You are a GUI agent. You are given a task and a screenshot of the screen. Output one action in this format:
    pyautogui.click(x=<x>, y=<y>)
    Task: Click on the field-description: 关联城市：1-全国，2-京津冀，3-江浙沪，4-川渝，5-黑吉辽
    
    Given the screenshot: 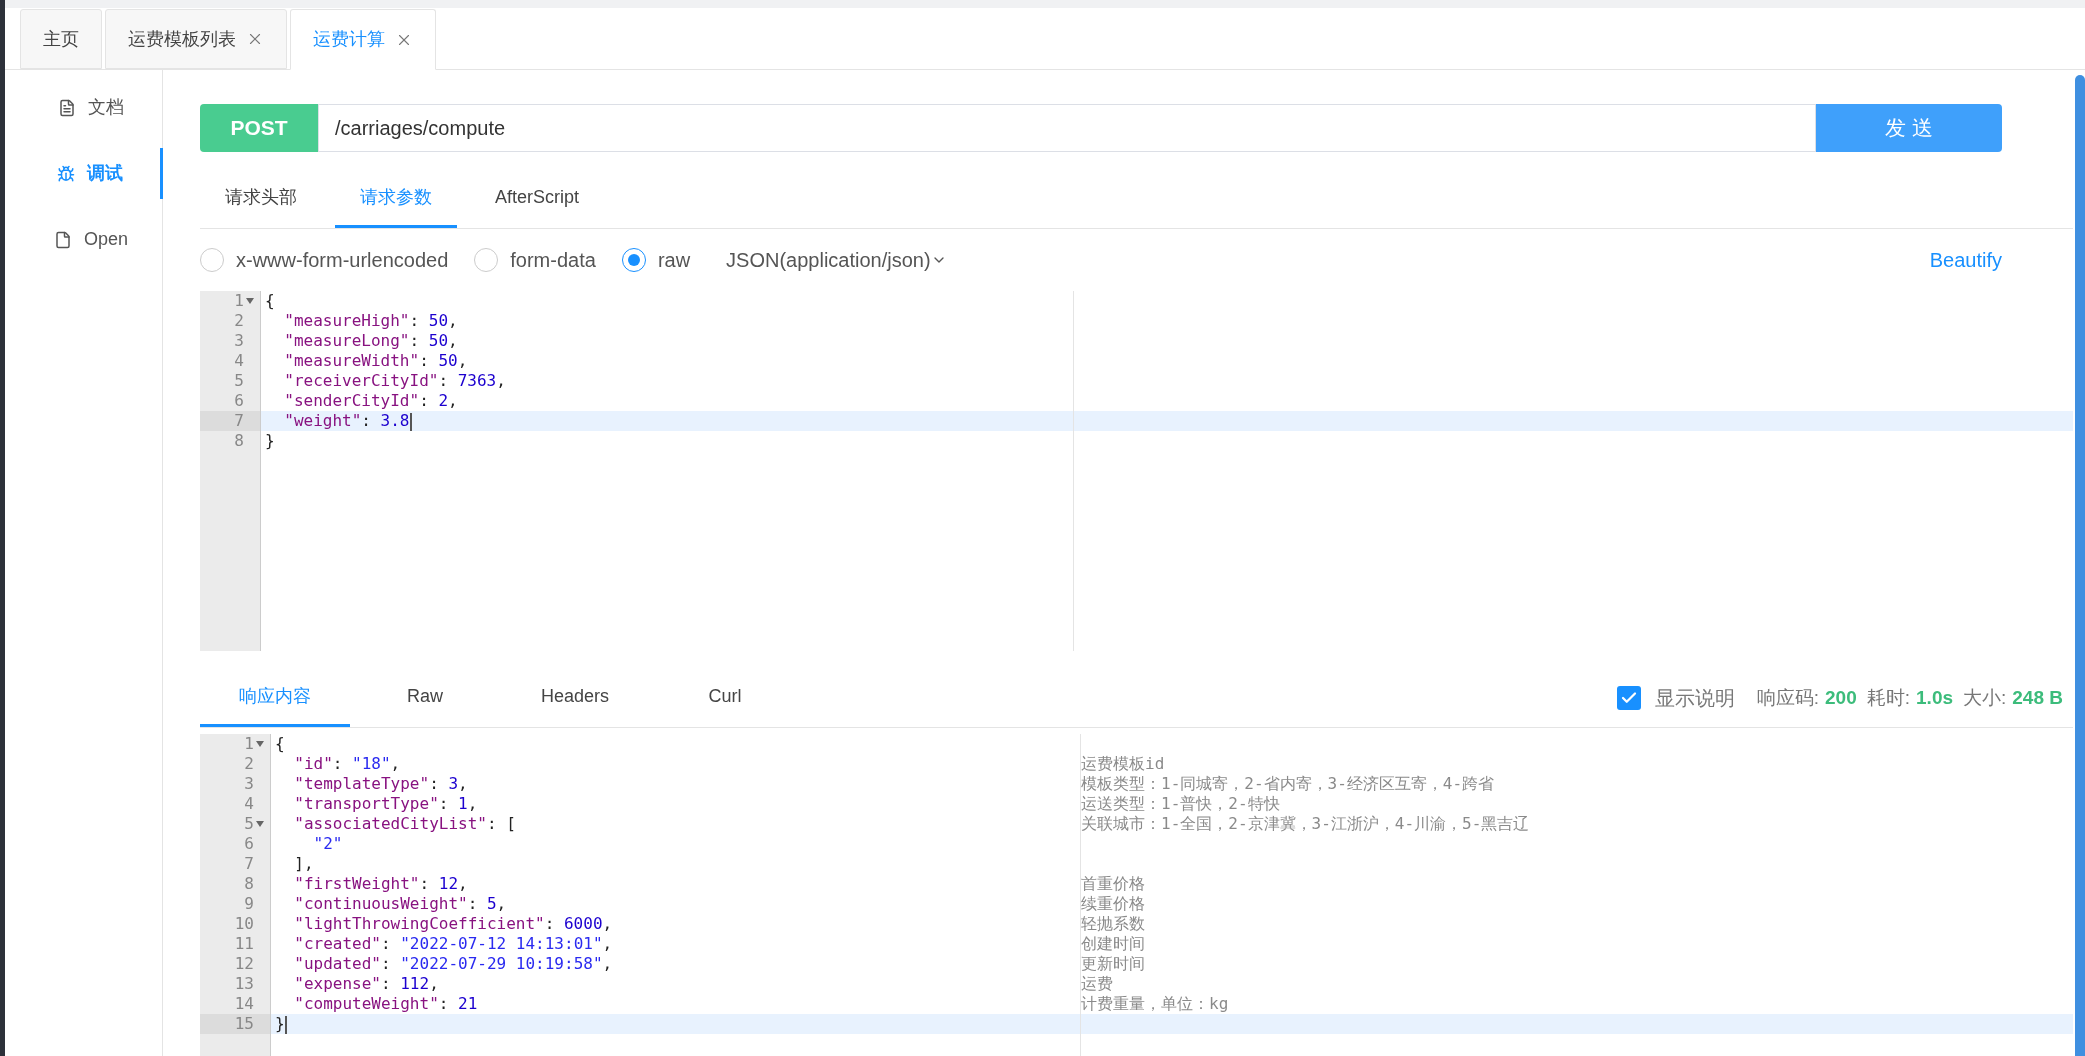 What is the action you would take?
    pyautogui.click(x=1576, y=824)
    